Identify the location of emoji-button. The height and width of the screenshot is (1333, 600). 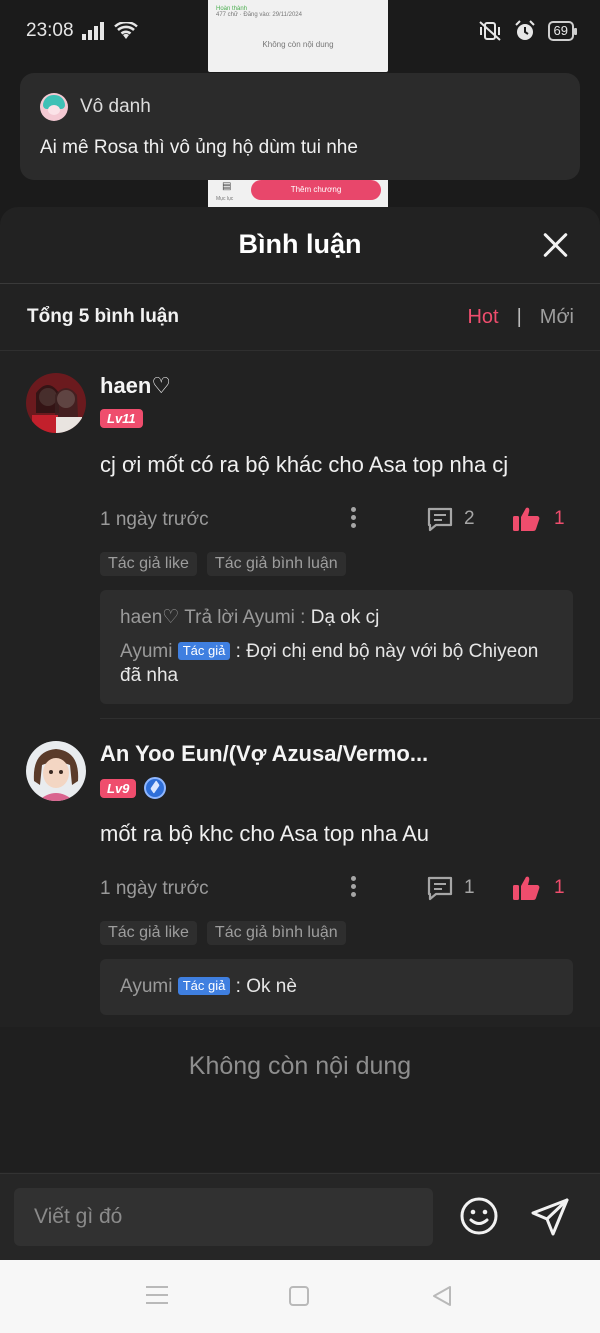
(479, 1216).